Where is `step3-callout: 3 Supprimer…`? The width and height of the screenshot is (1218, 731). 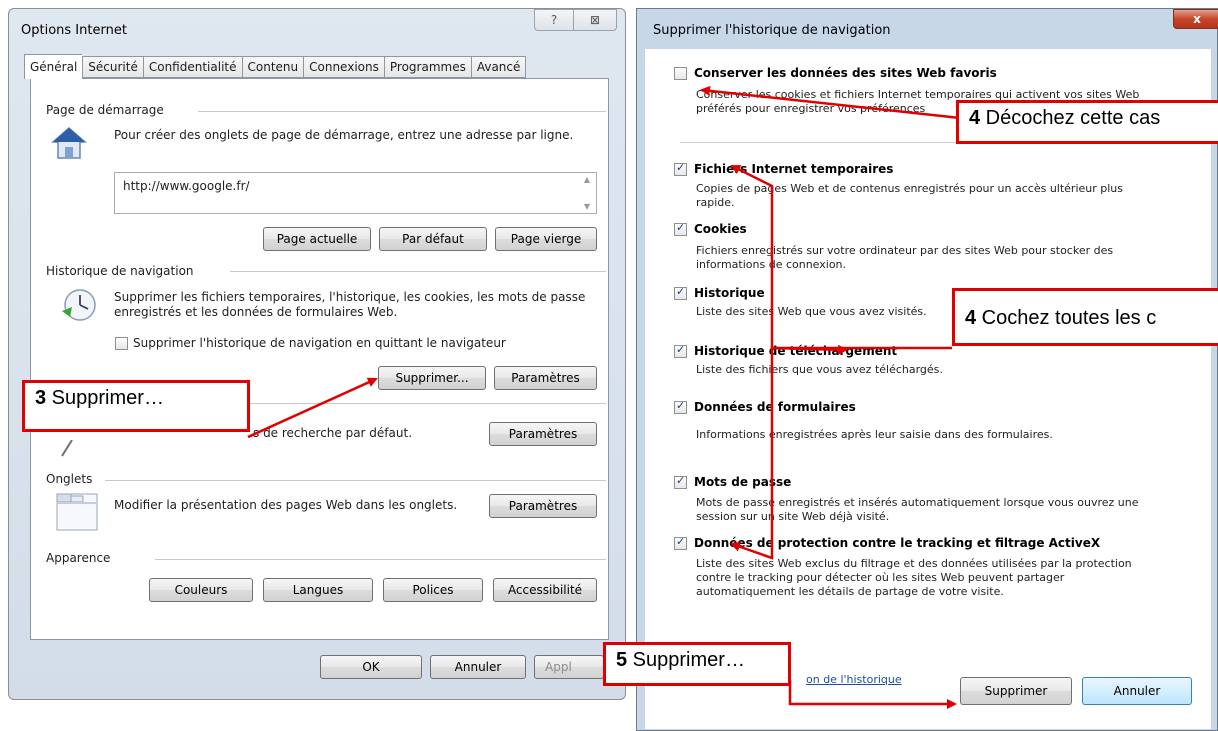 step3-callout: 3 Supprimer… is located at coordinates (136, 406).